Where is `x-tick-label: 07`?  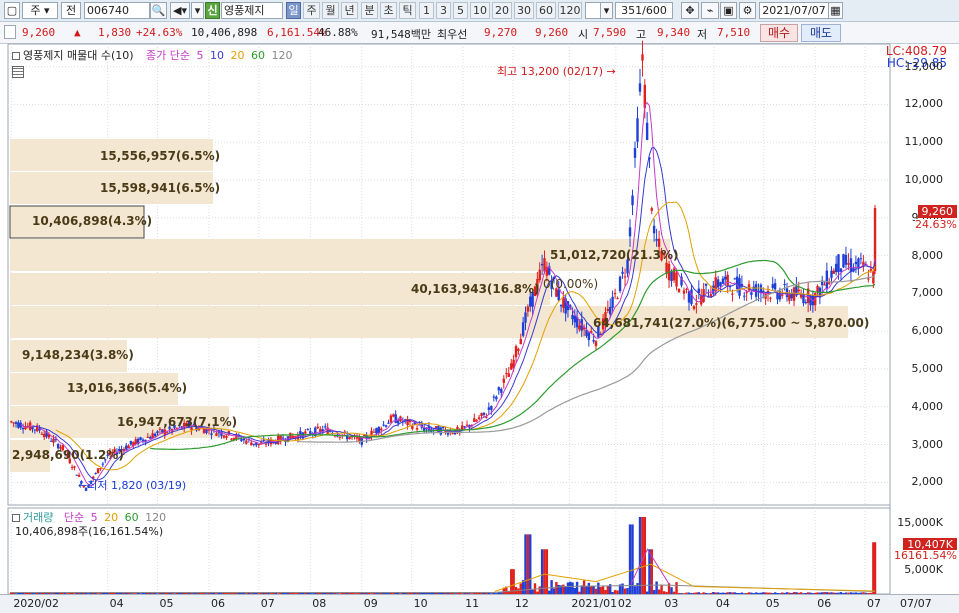 x-tick-label: 07 is located at coordinates (874, 603).